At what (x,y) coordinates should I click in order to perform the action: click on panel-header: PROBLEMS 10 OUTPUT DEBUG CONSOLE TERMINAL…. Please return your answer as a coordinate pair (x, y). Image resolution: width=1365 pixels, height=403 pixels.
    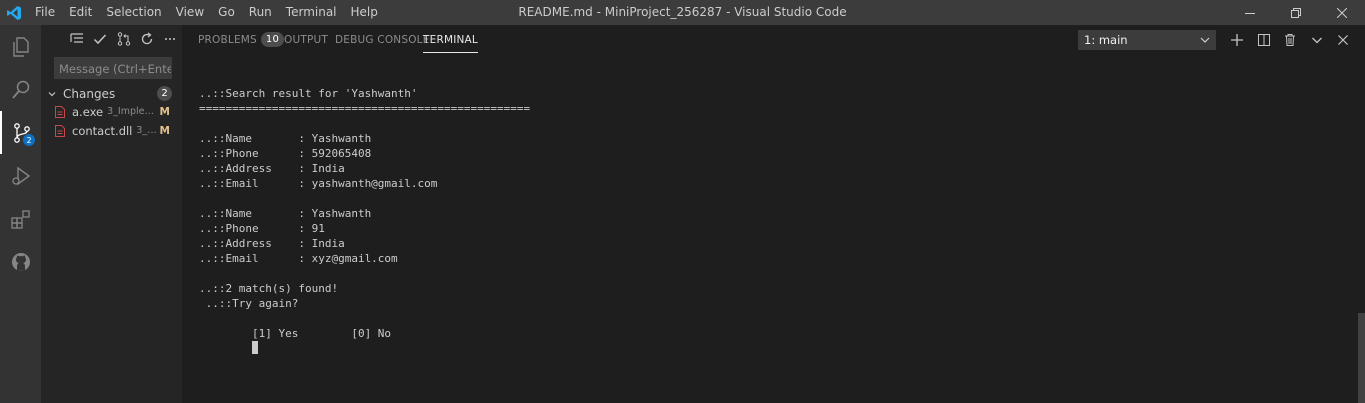
    Looking at the image, I should click on (773, 40).